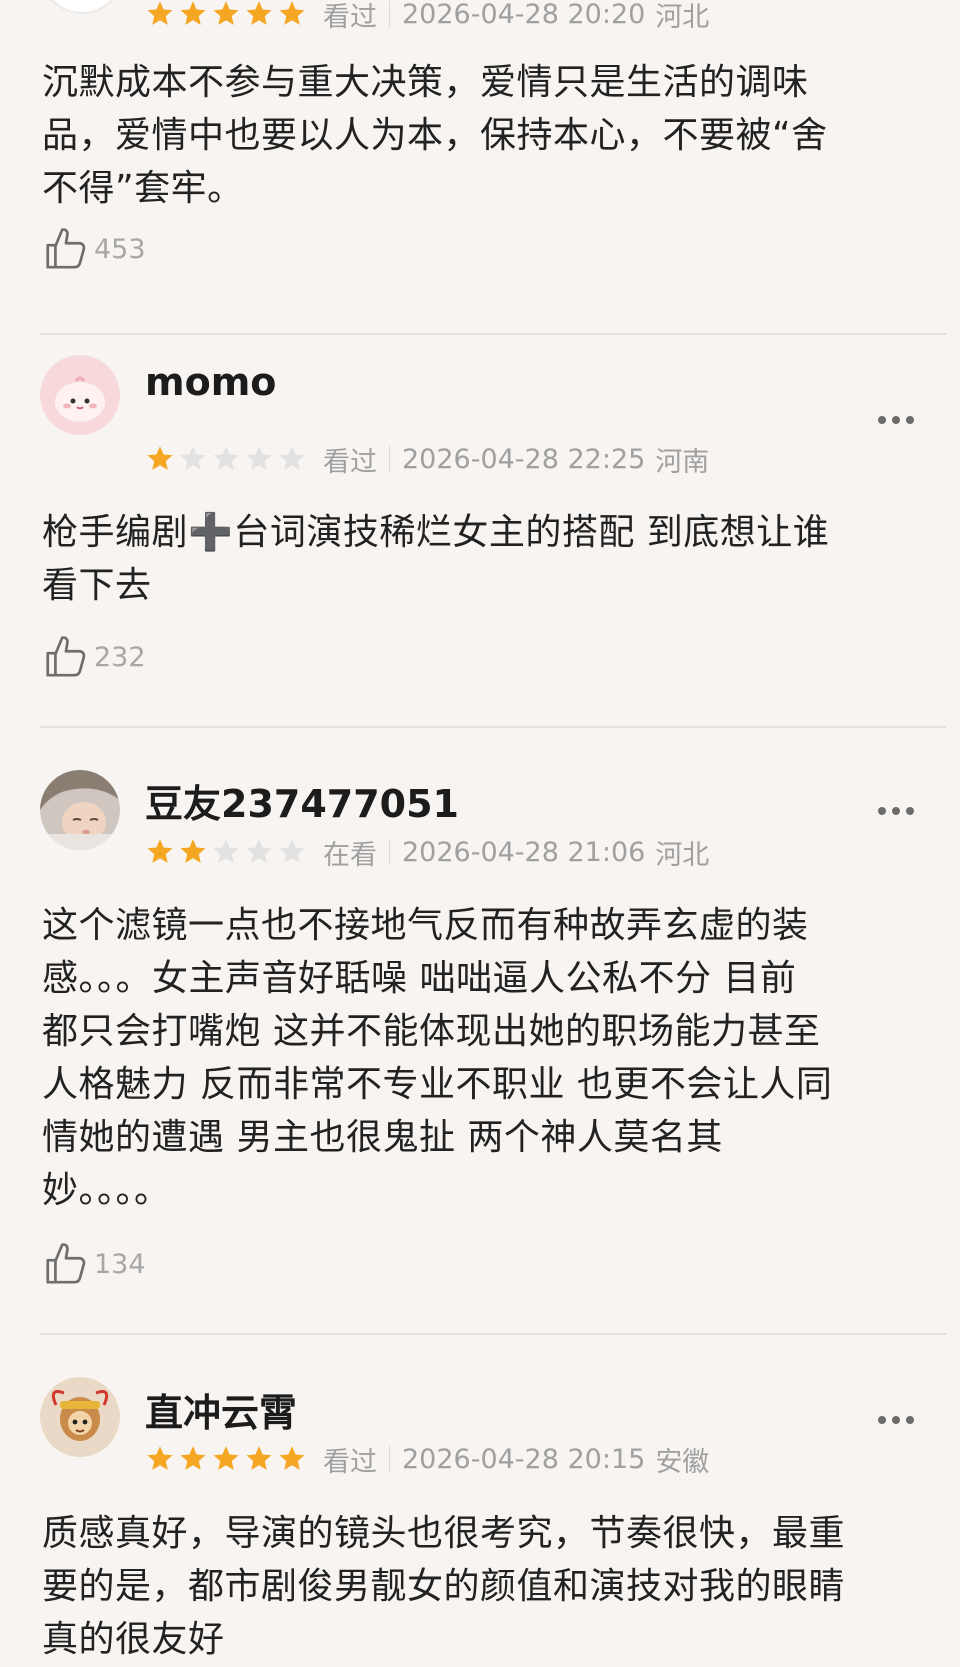  What do you see at coordinates (524, 15) in the screenshot?
I see `review-datetime: 2026-04-28 20:20` at bounding box center [524, 15].